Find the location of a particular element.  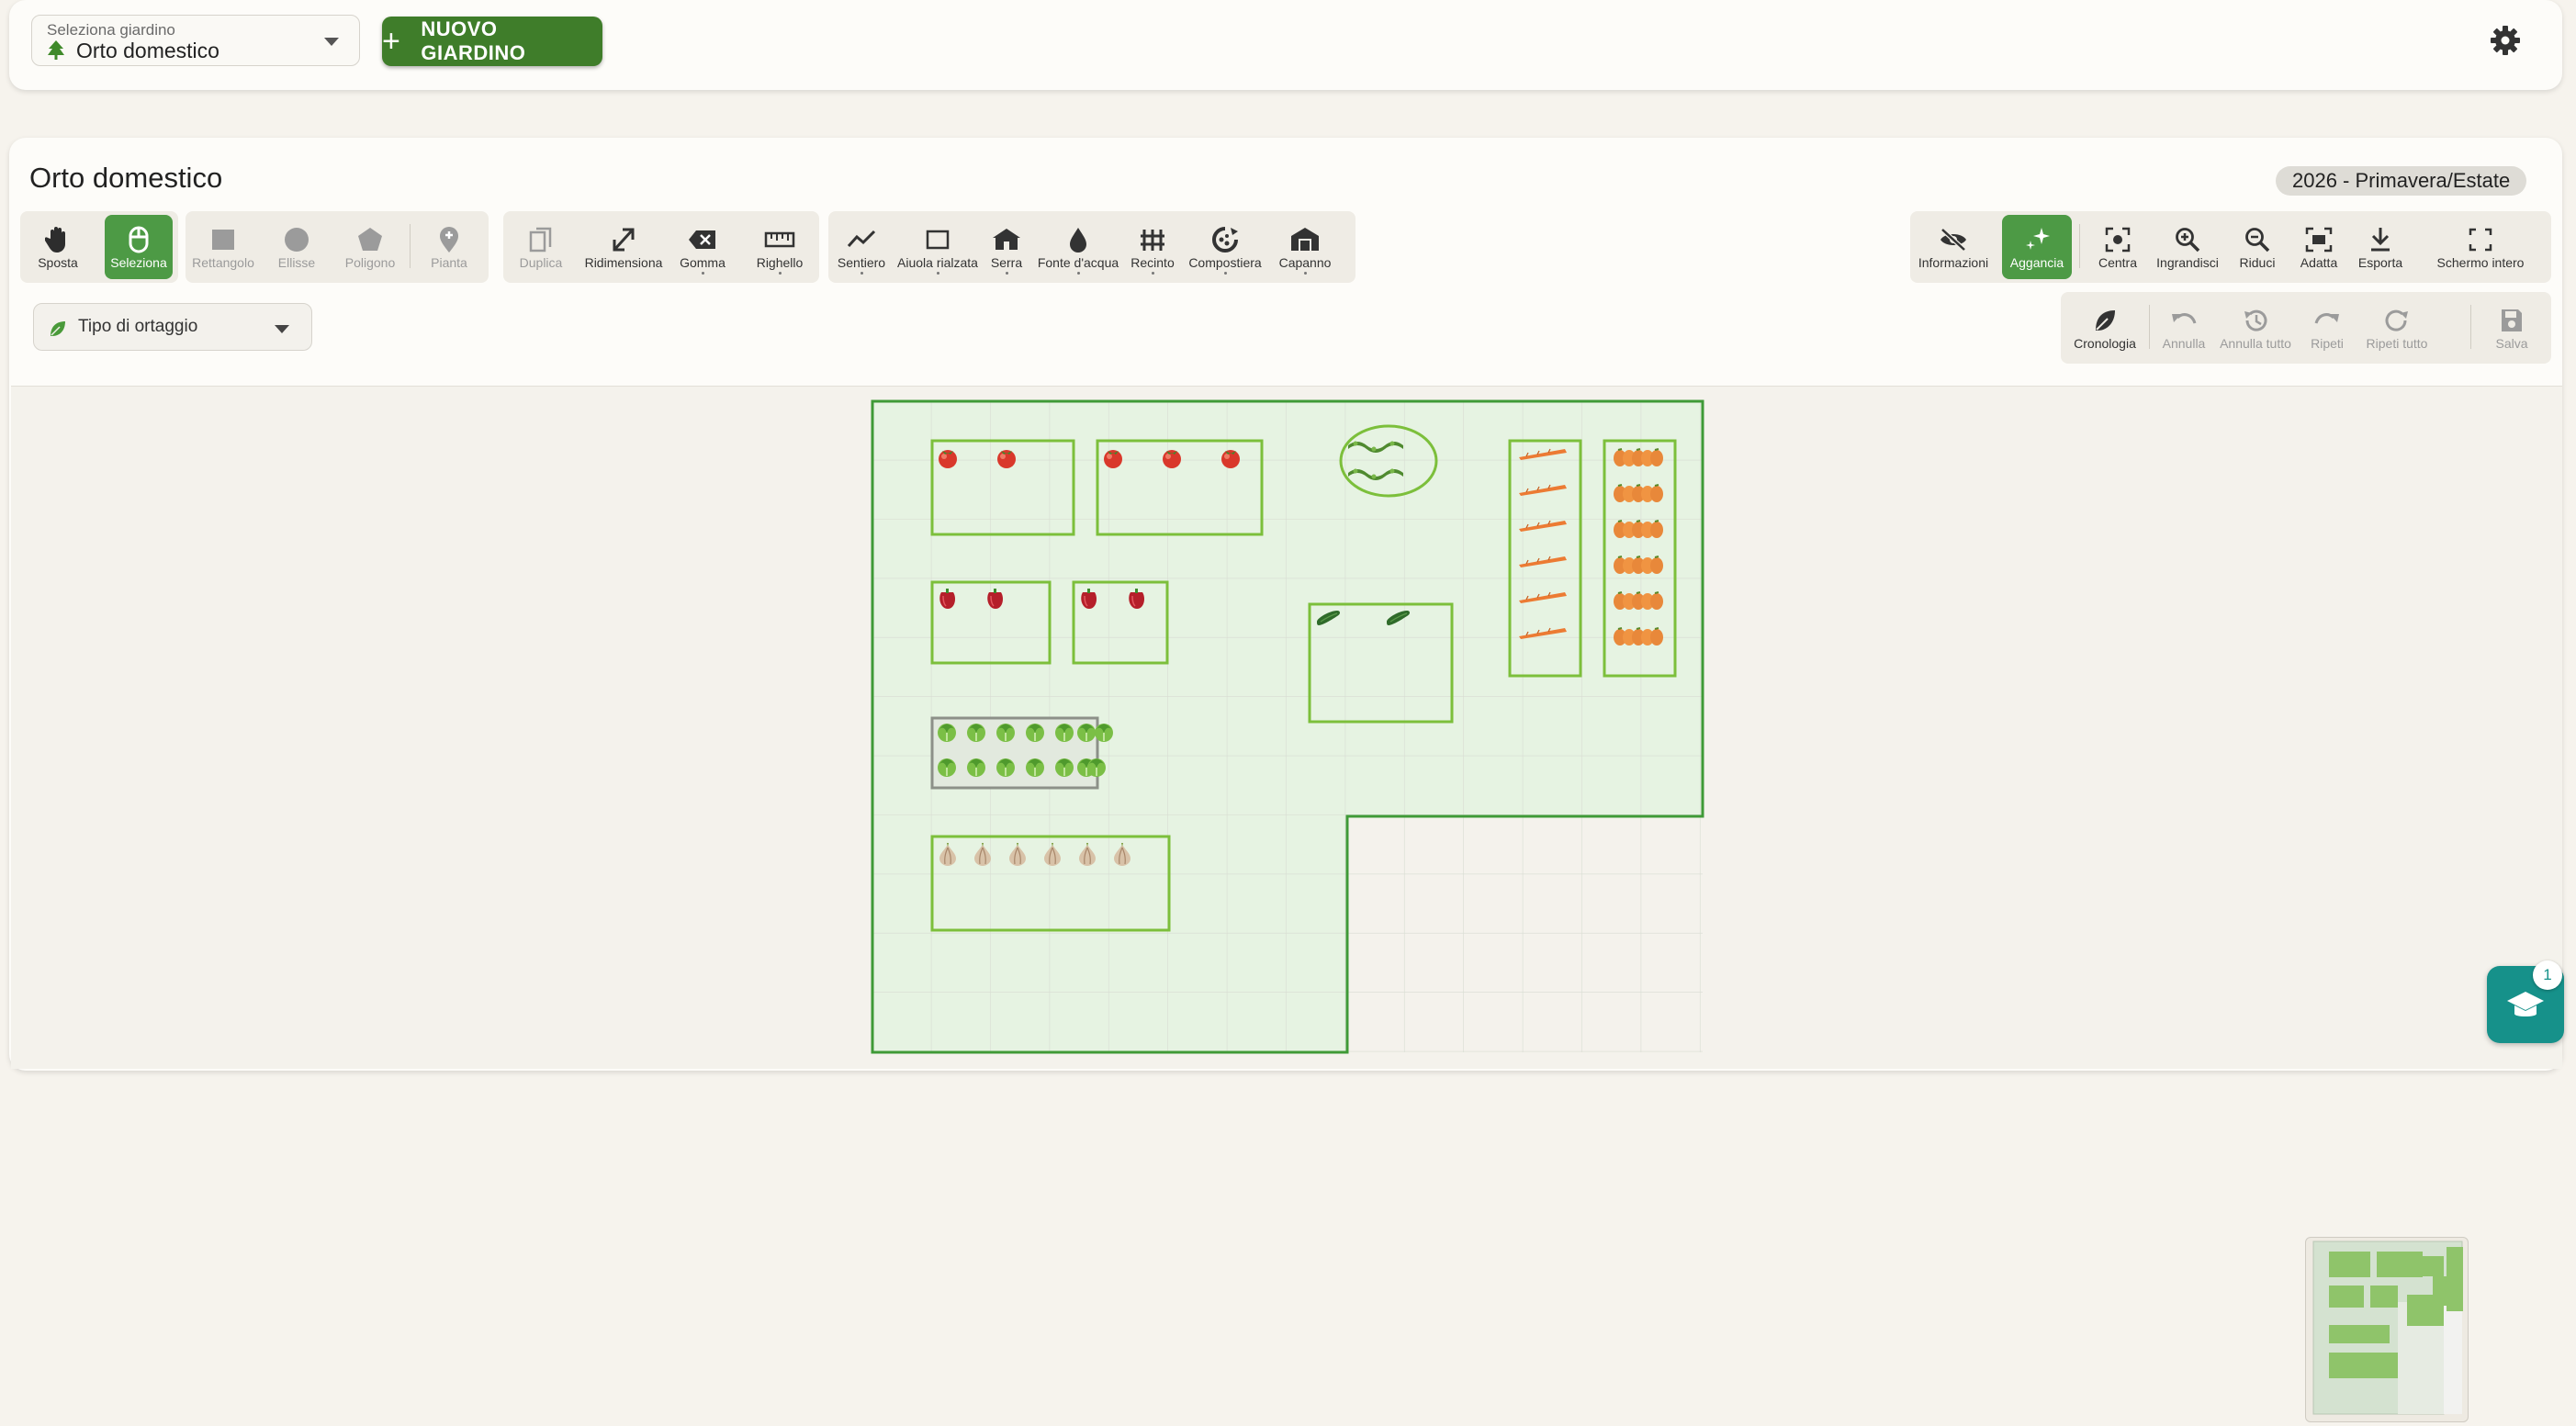

shape-tool-group: Rettangolo Ellisse Poligono Pianta is located at coordinates (337, 247).